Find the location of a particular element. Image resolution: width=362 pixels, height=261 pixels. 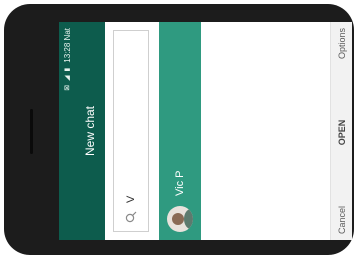

status-time: 13:28 Nat is located at coordinates (67, 45).